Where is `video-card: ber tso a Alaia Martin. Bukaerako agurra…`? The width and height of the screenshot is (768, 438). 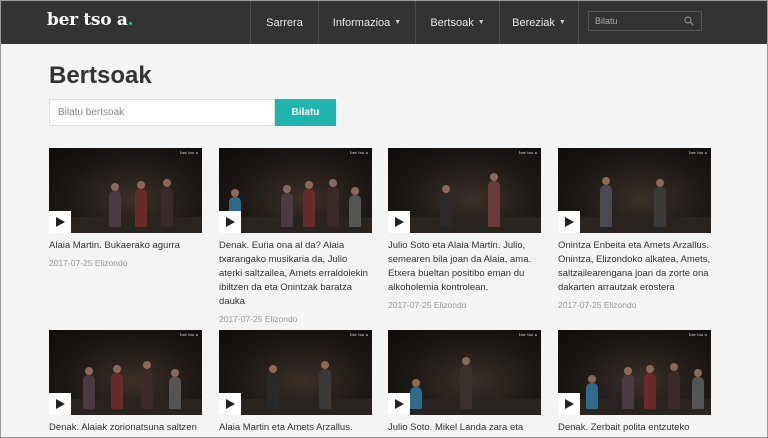 video-card: ber tso a Alaia Martin. Bukaerako agurra… is located at coordinates (125, 208).